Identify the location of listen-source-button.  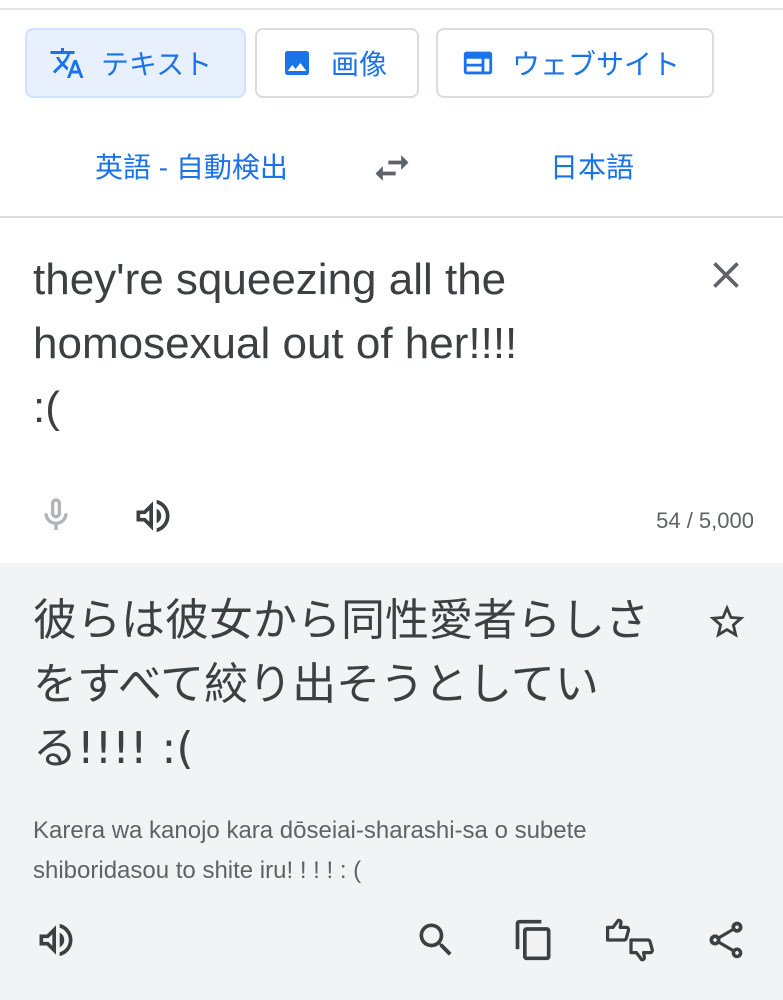
(153, 516).